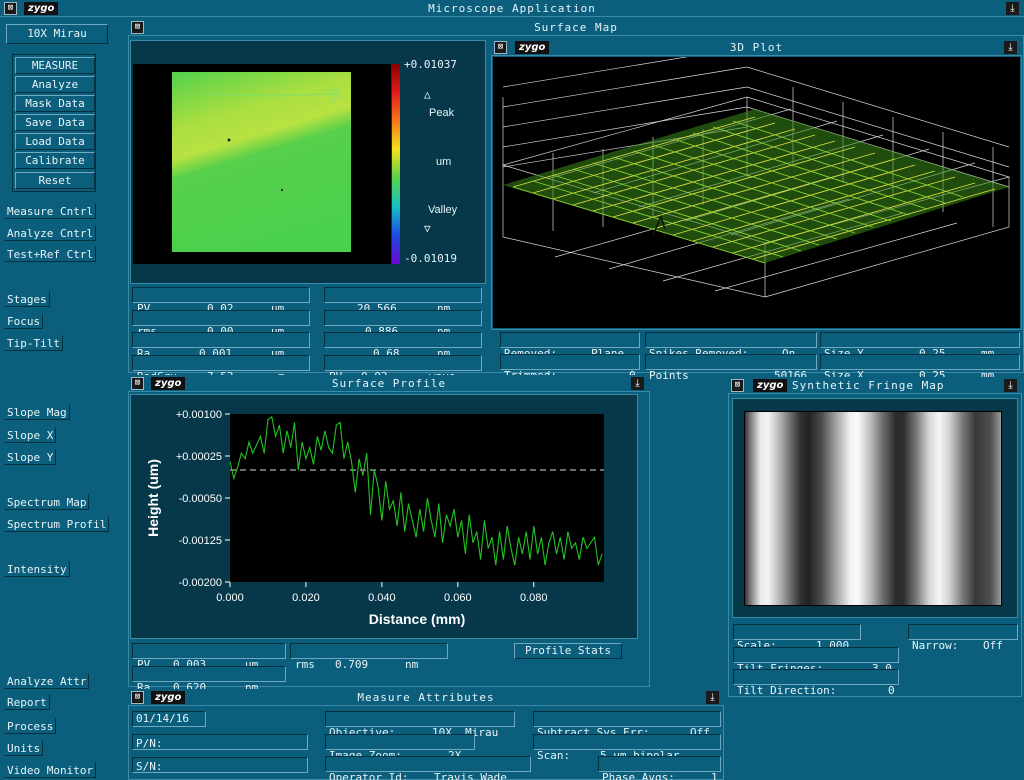 Image resolution: width=1024 pixels, height=780 pixels. I want to click on load-data-button: Load Data, so click(55, 141).